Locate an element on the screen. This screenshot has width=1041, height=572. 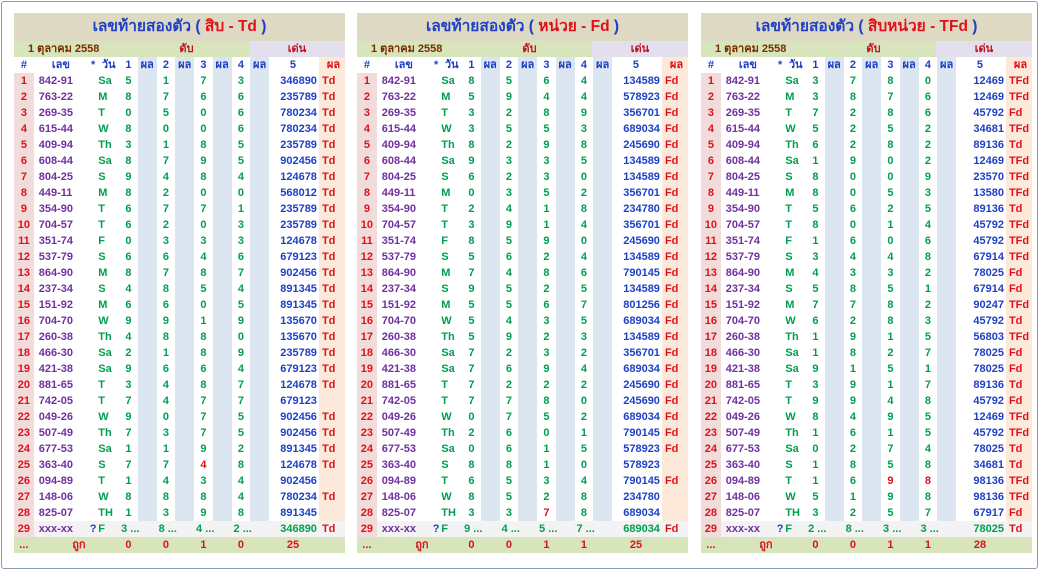
digit-cell: 4 is located at coordinates (165, 177).